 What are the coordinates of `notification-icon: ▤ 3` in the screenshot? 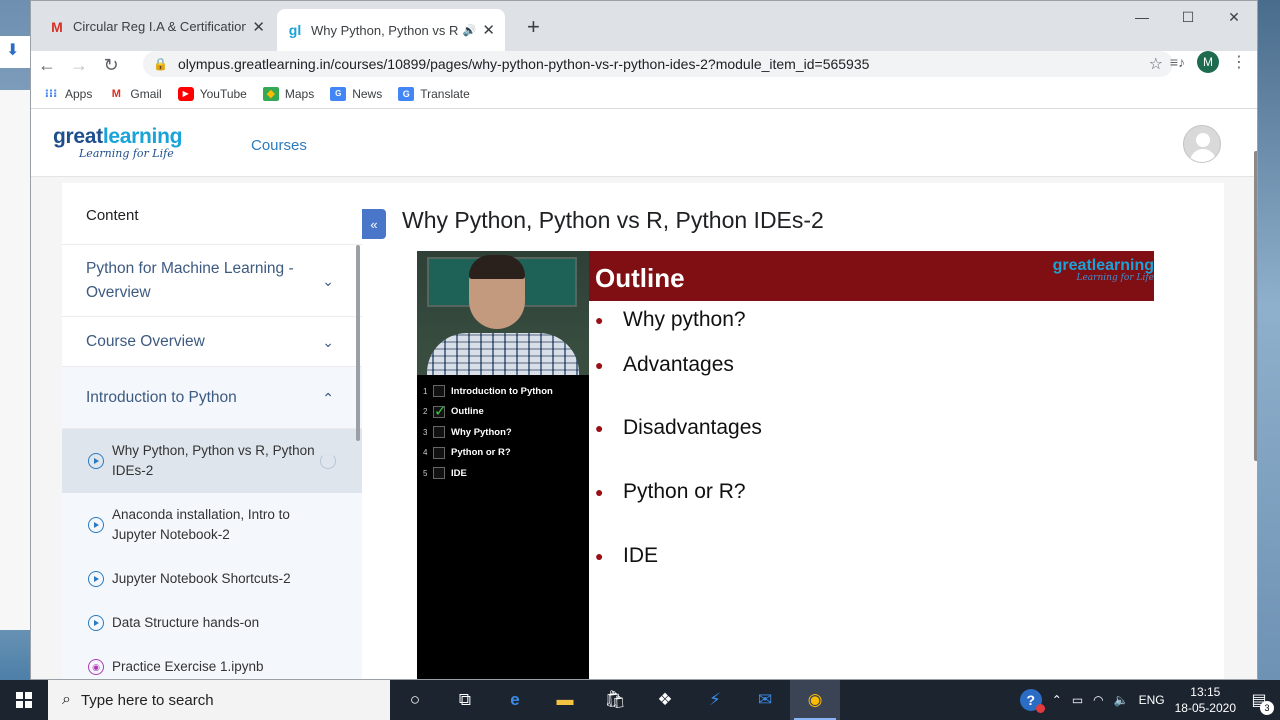 It's located at (1260, 701).